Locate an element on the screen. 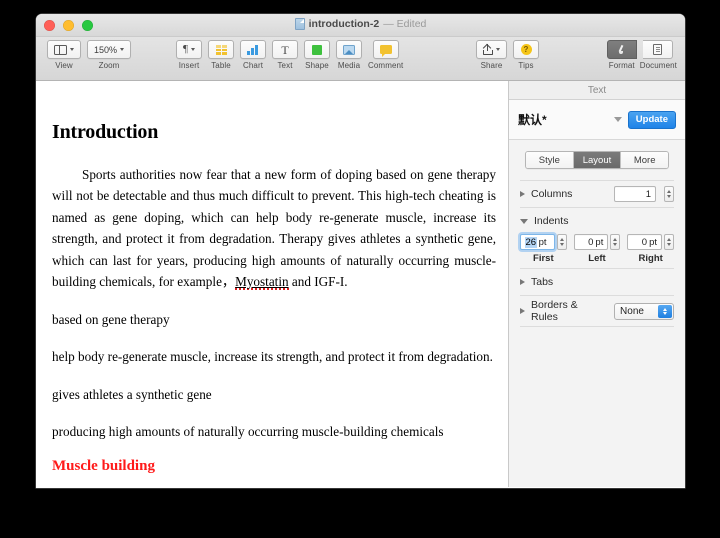 This screenshot has width=720, height=538. chart-button: Chart is located at coordinates (253, 55).